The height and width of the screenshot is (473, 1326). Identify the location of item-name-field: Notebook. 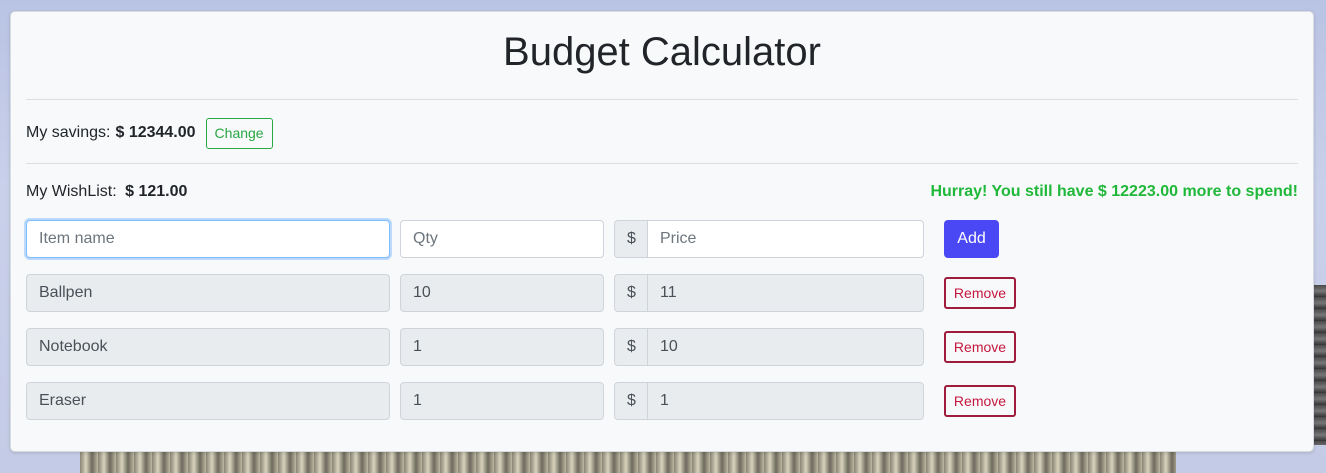
(208, 347).